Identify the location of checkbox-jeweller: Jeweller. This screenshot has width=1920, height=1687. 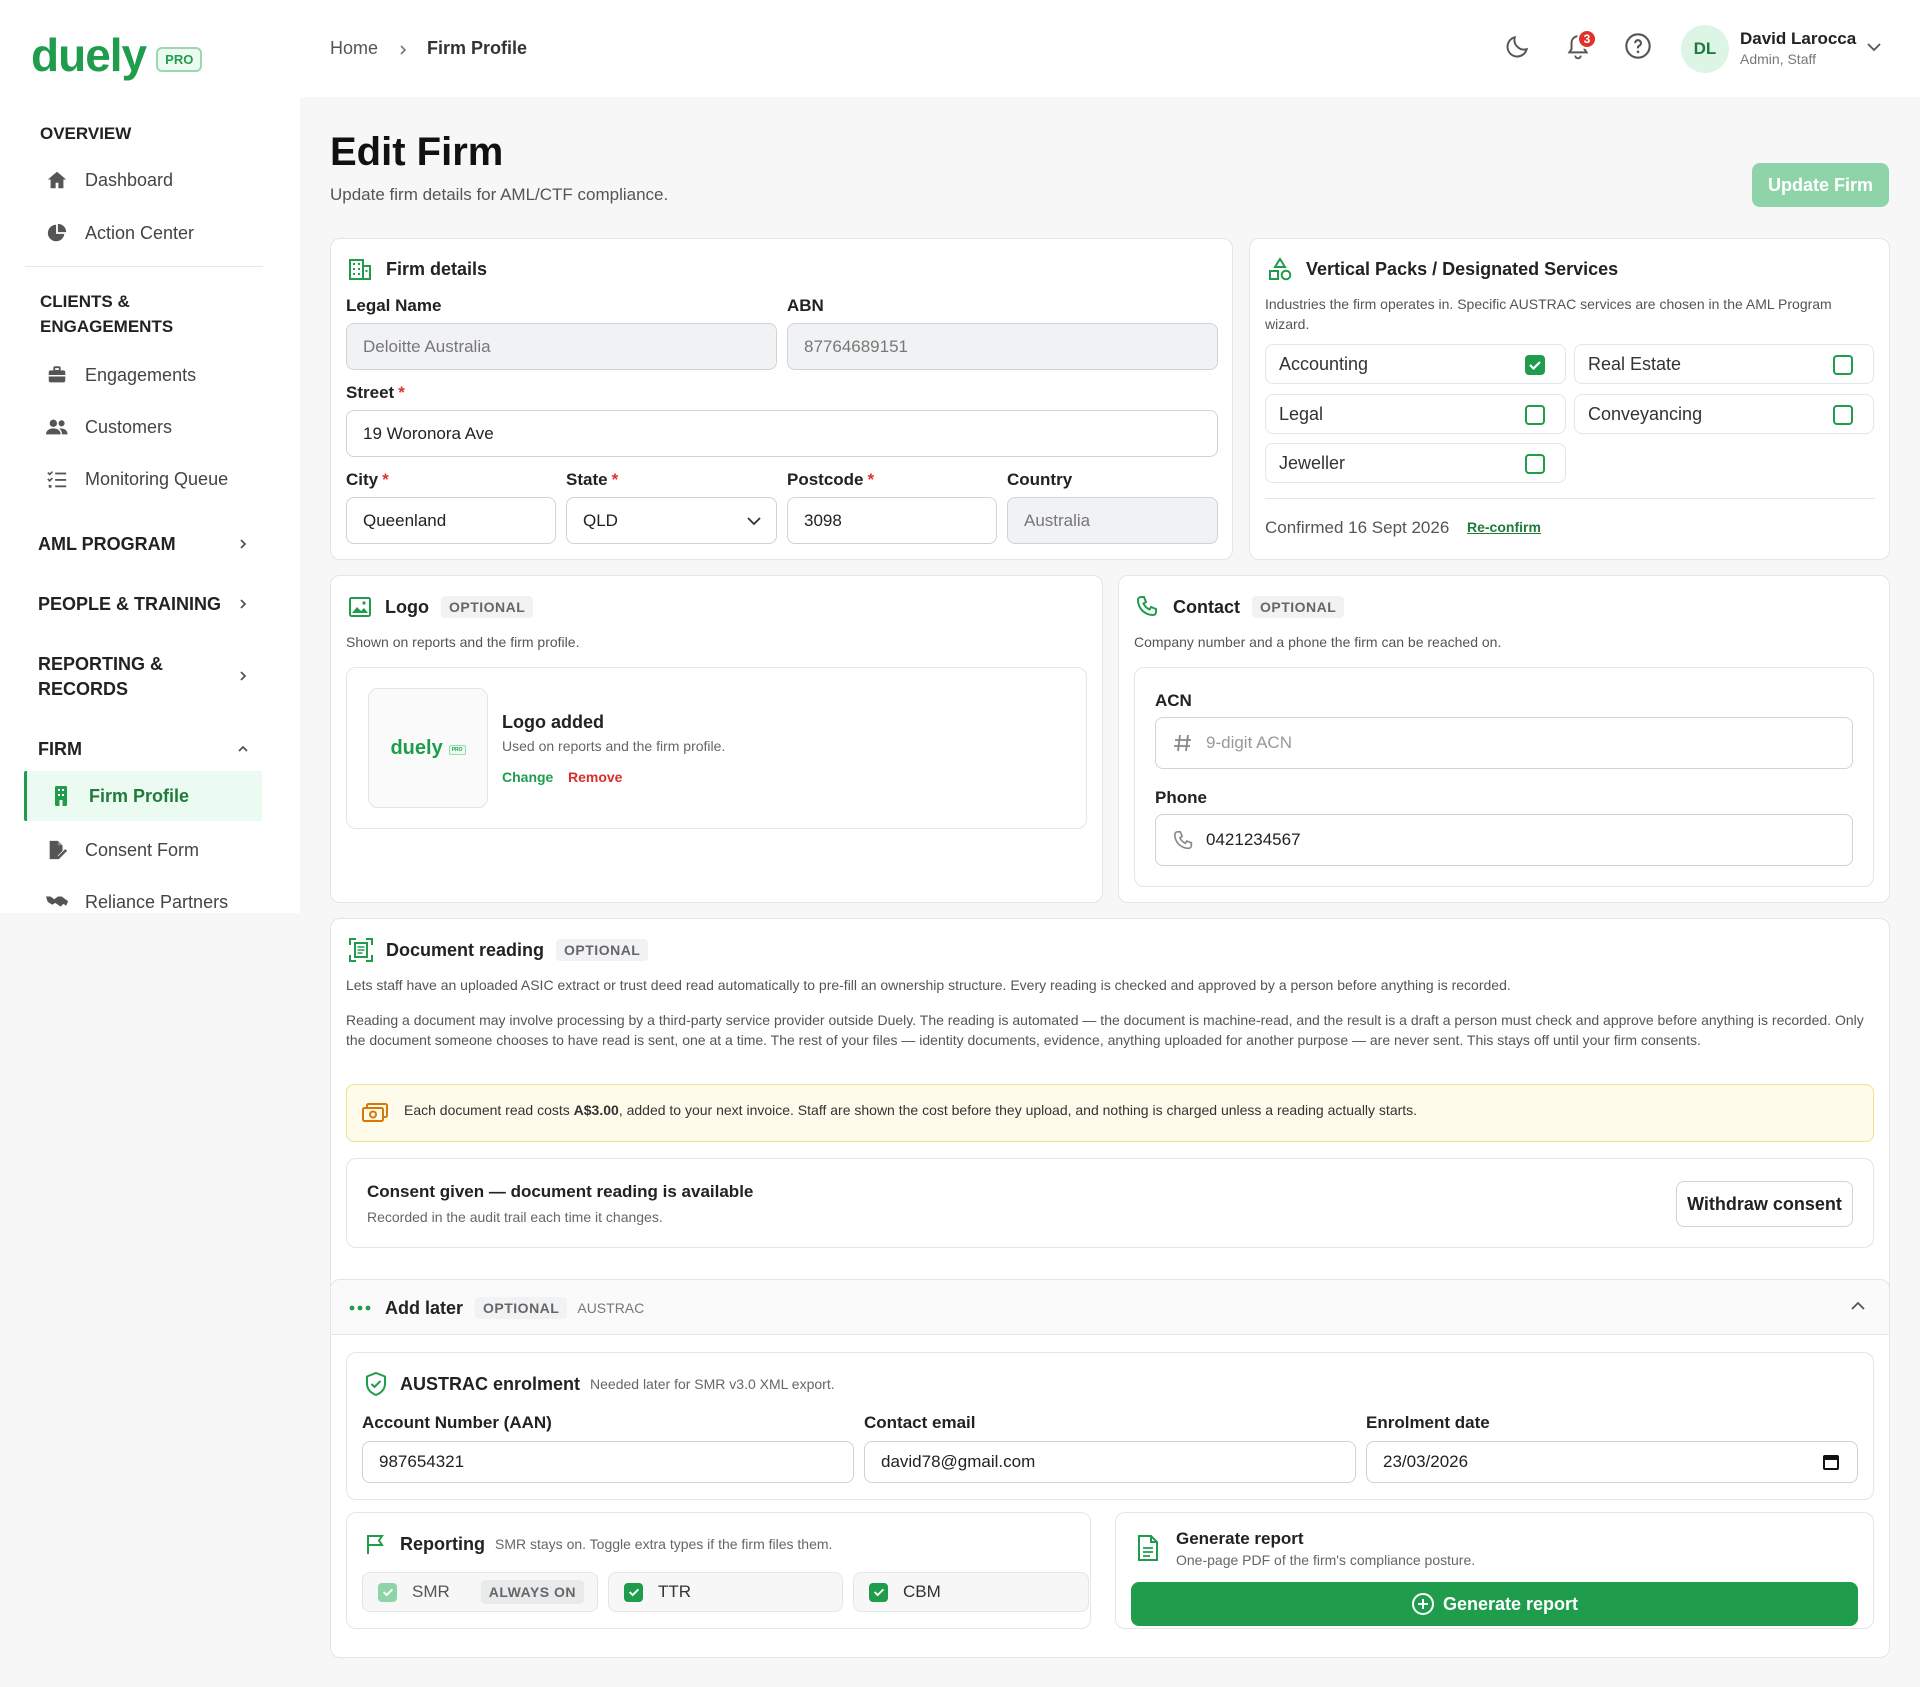
(1415, 463).